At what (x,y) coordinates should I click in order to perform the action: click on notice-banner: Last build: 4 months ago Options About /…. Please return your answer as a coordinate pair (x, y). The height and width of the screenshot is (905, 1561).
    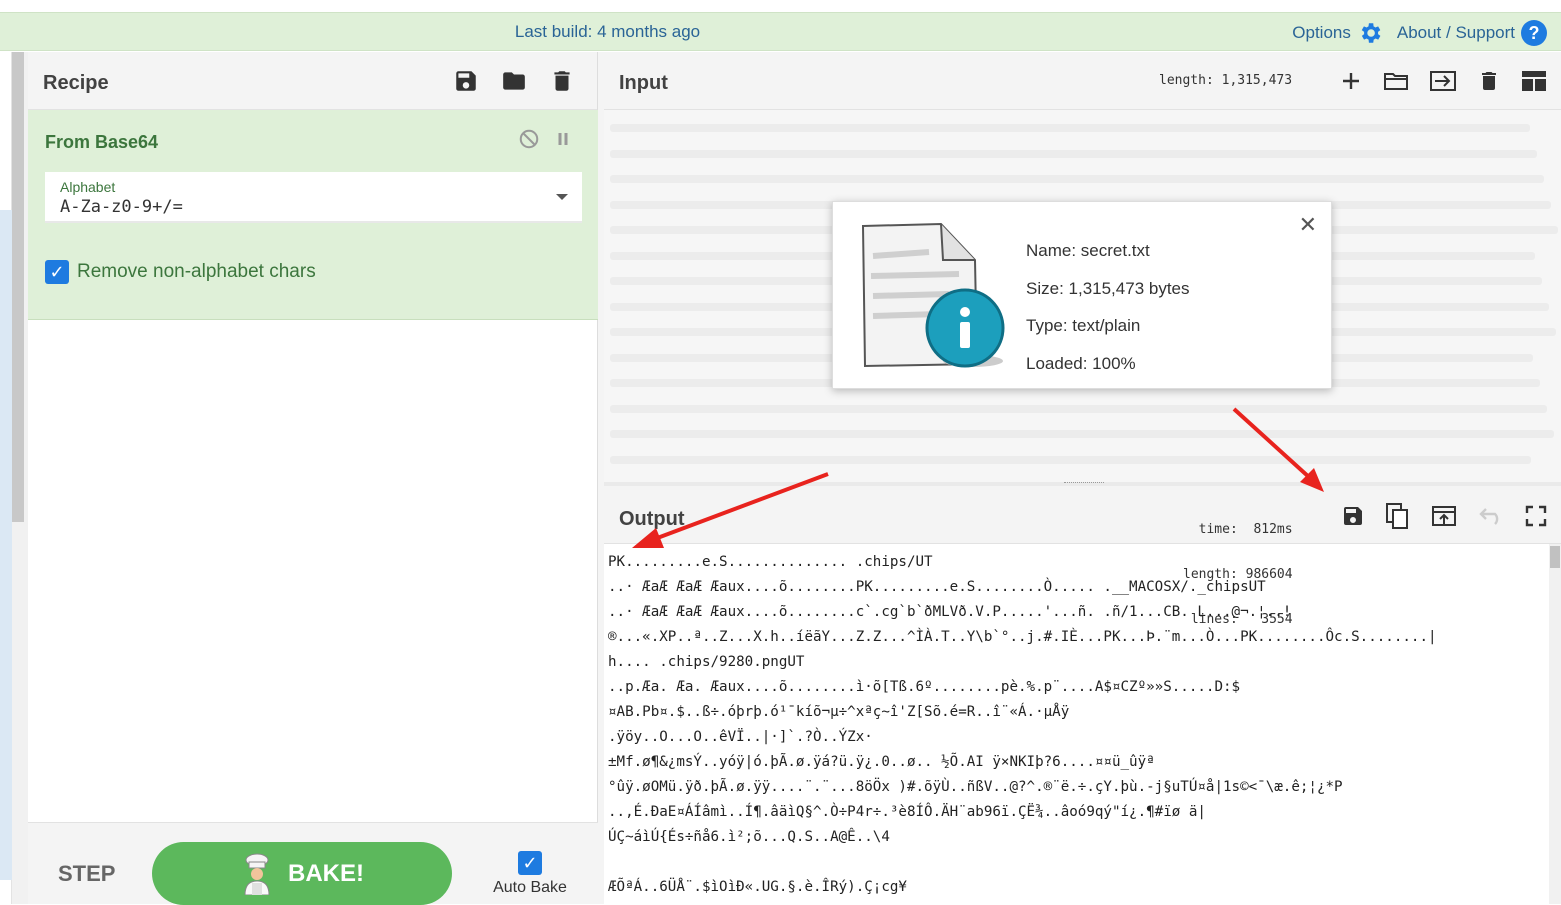
    Looking at the image, I should click on (780, 31).